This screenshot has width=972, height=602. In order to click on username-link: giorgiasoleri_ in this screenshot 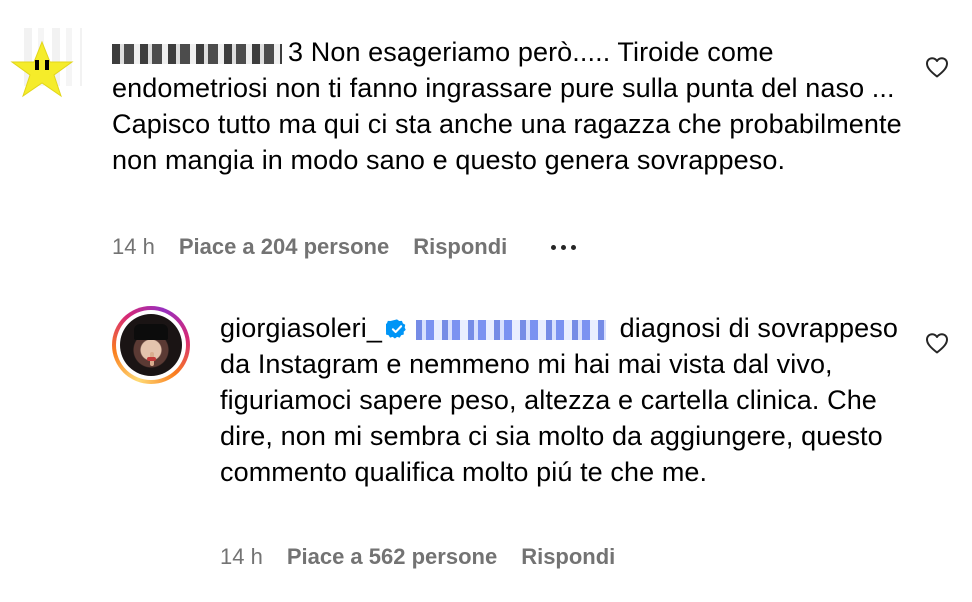, I will do `click(301, 328)`.